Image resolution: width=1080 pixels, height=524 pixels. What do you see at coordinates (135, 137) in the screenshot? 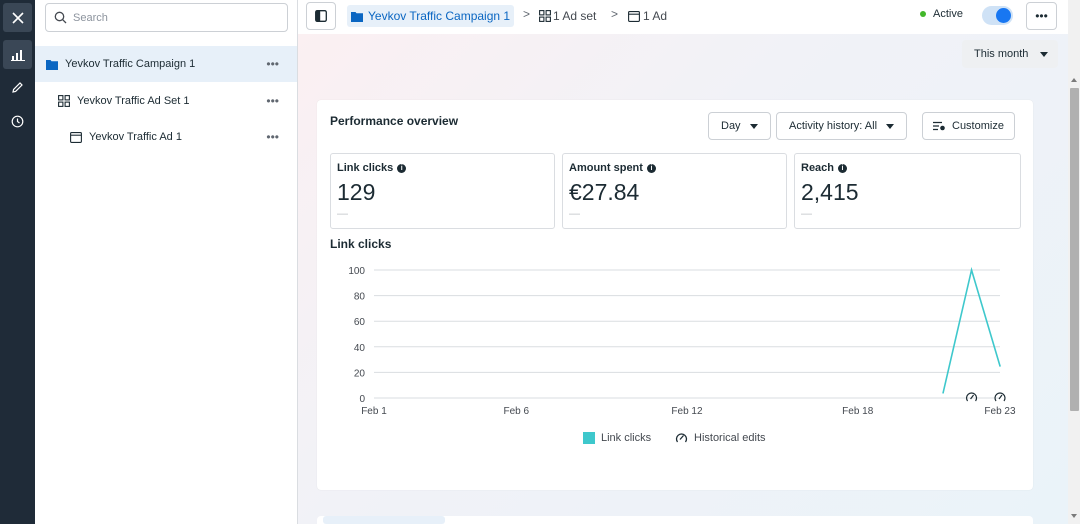
I see `tree-item-label: Yevkov Traffic Ad 1` at bounding box center [135, 137].